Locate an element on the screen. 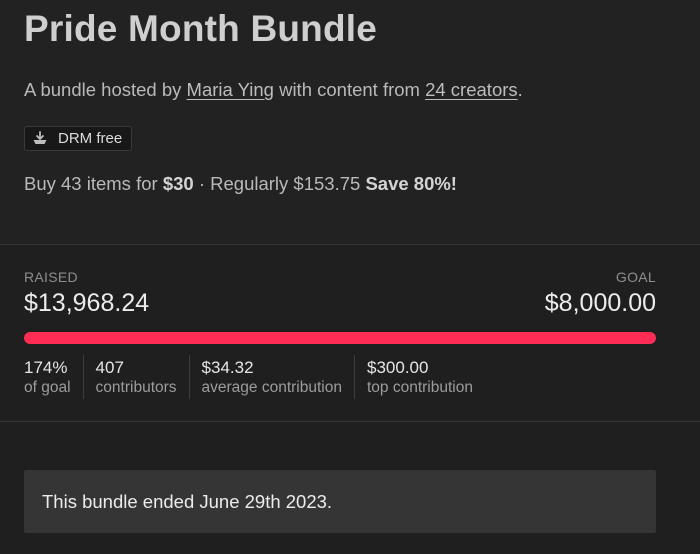 The image size is (700, 554). stat-value: 407 is located at coordinates (109, 367).